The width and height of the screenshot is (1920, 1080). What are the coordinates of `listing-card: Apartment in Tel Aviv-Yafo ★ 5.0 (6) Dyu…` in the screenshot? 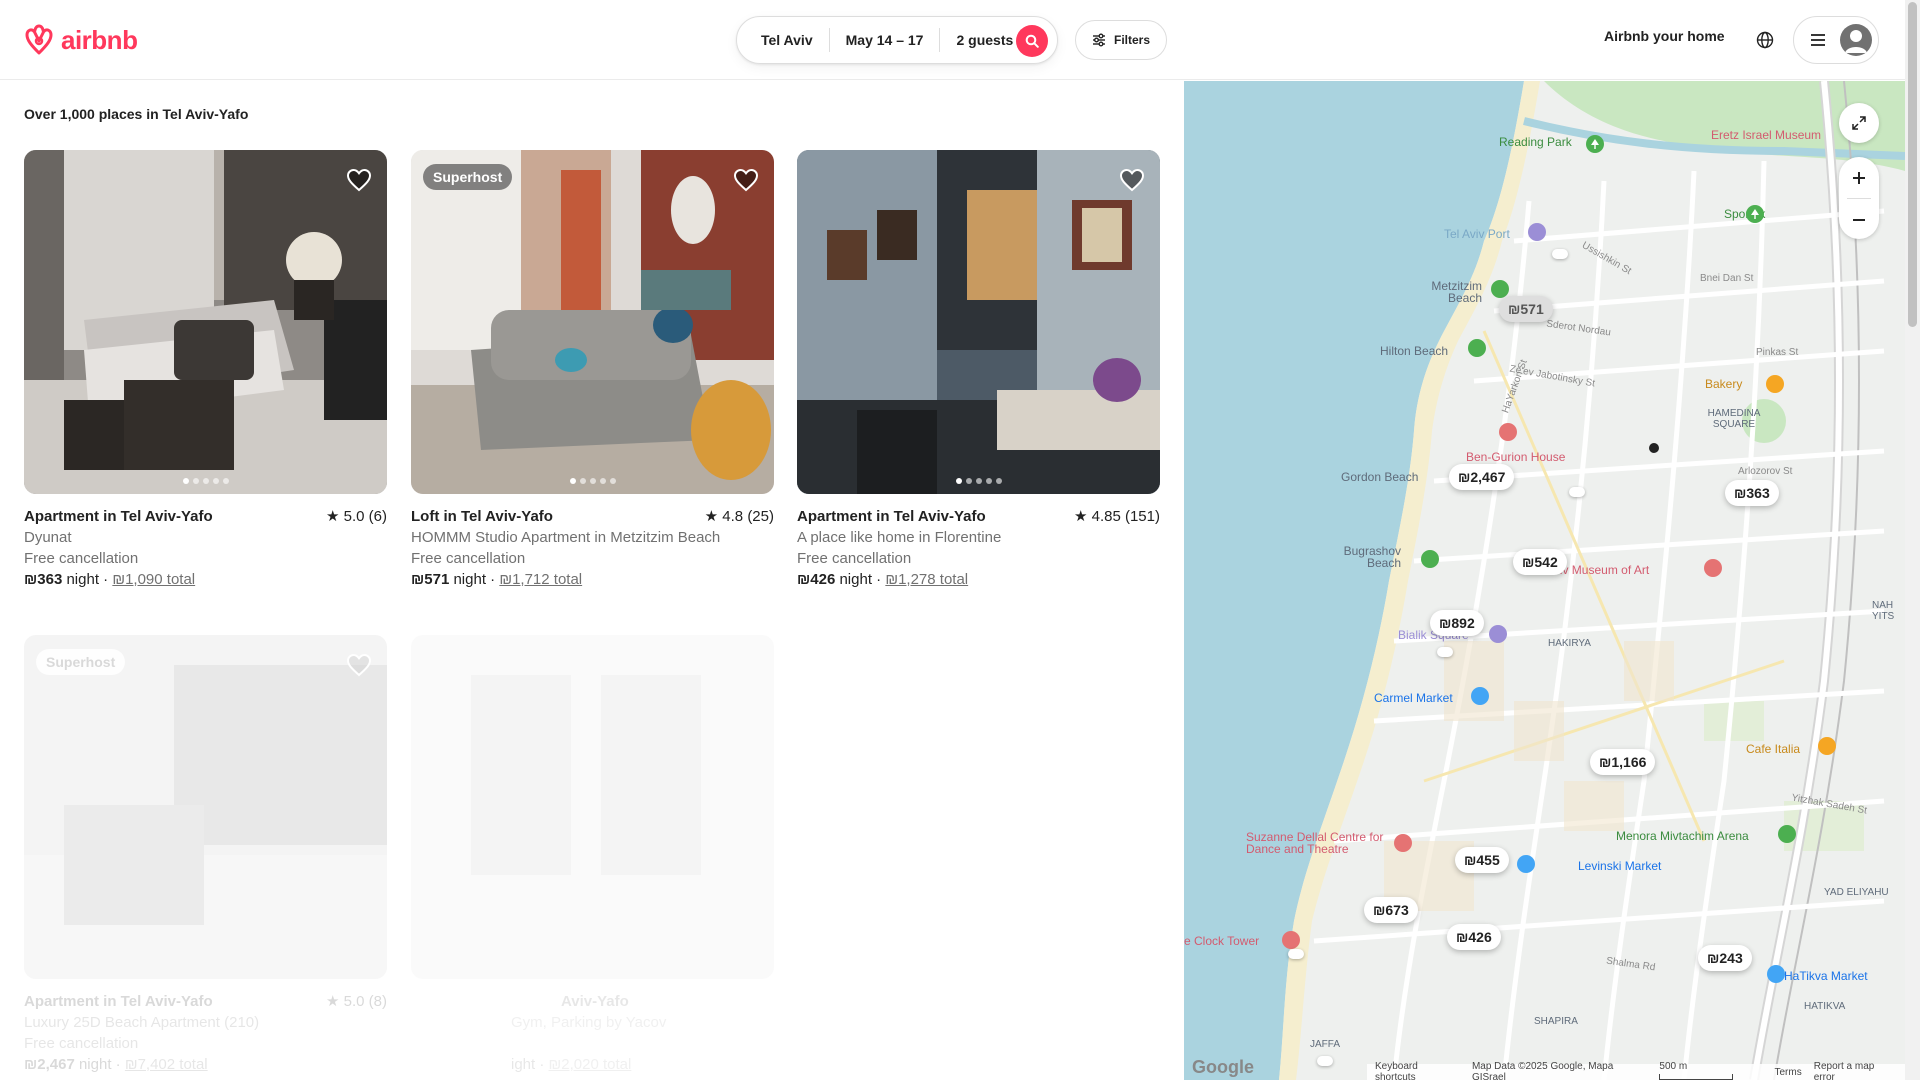 It's located at (205, 370).